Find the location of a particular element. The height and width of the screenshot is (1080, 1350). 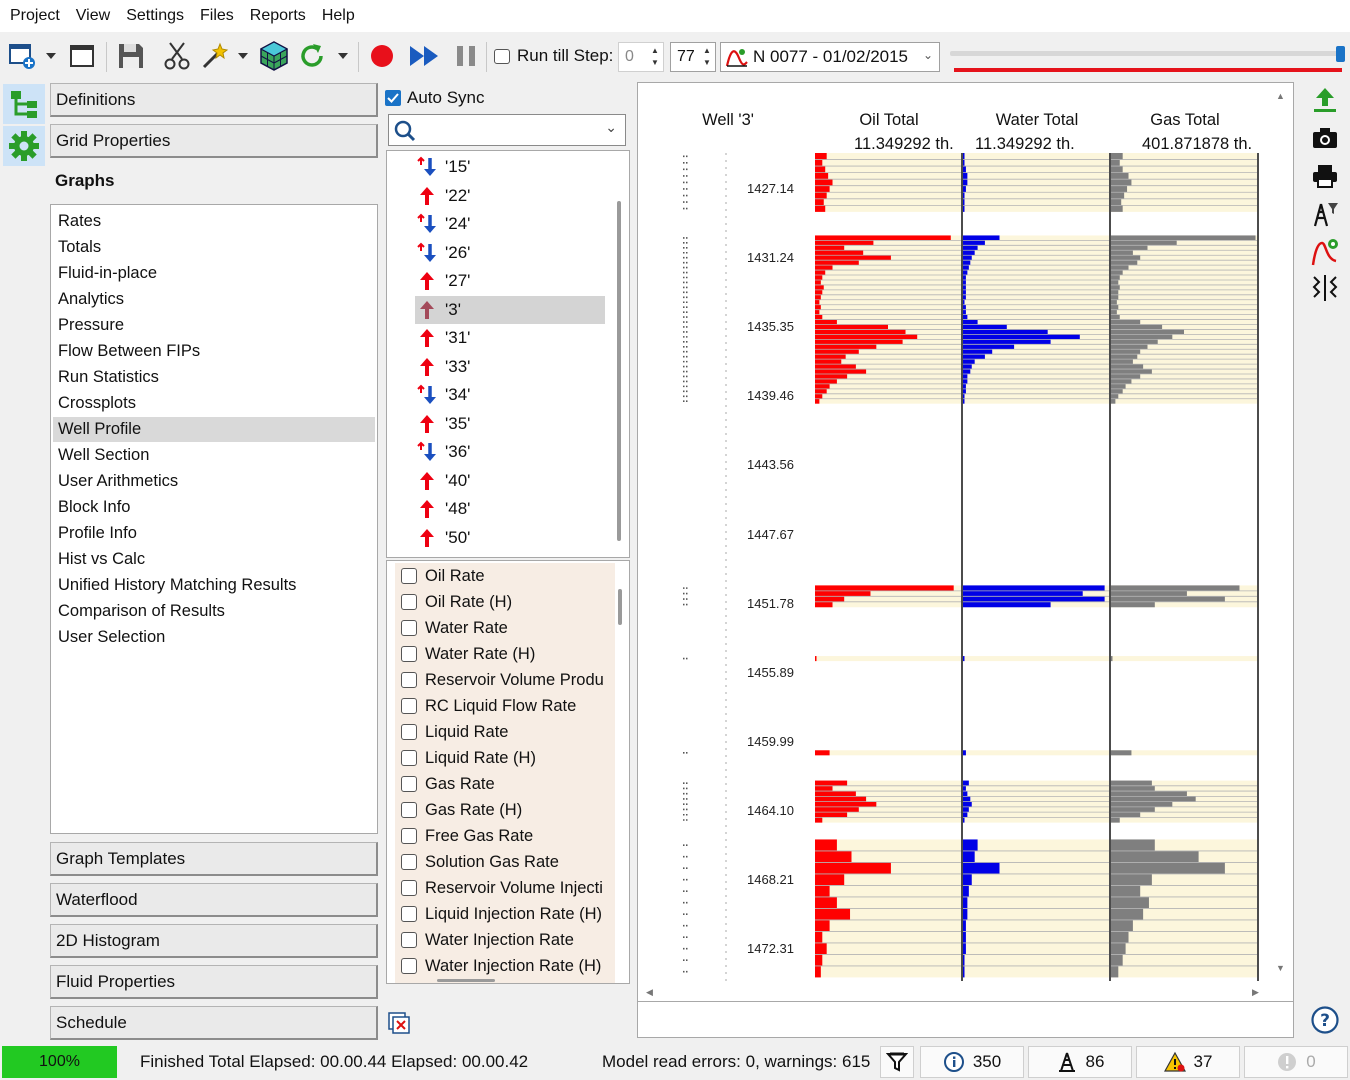

graph-item-hist-vs-calc: Hist vs Calc is located at coordinates (214, 559).